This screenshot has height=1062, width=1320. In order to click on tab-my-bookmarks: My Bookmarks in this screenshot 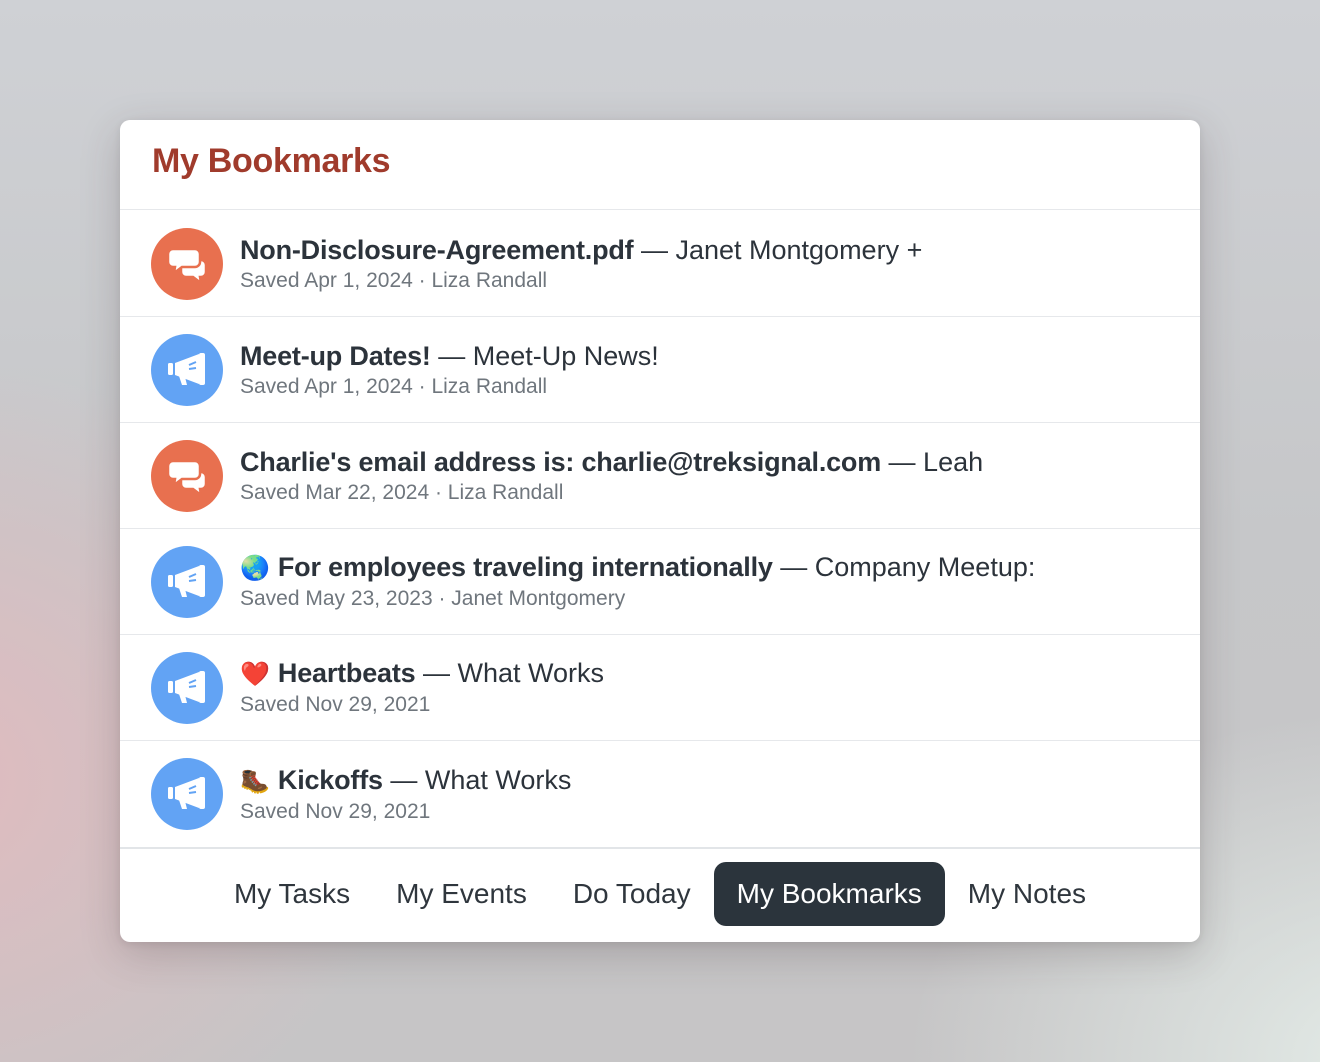, I will do `click(829, 893)`.